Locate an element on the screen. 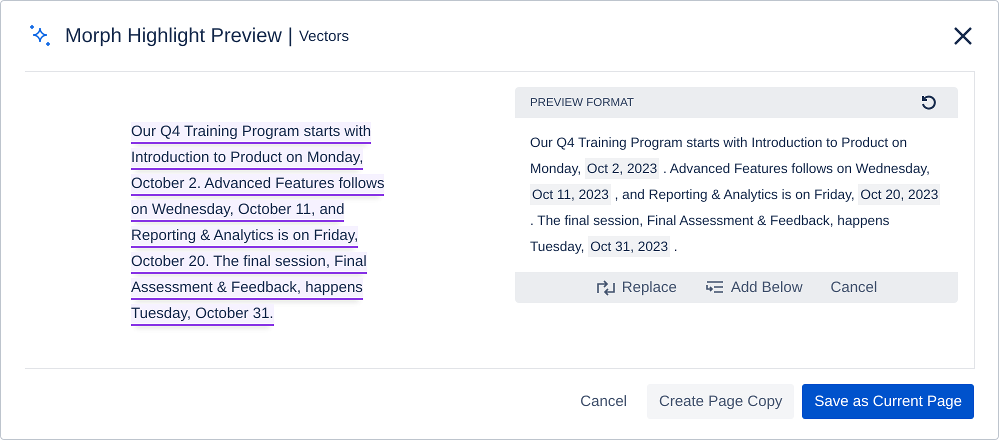  replace-button: Replace is located at coordinates (636, 287).